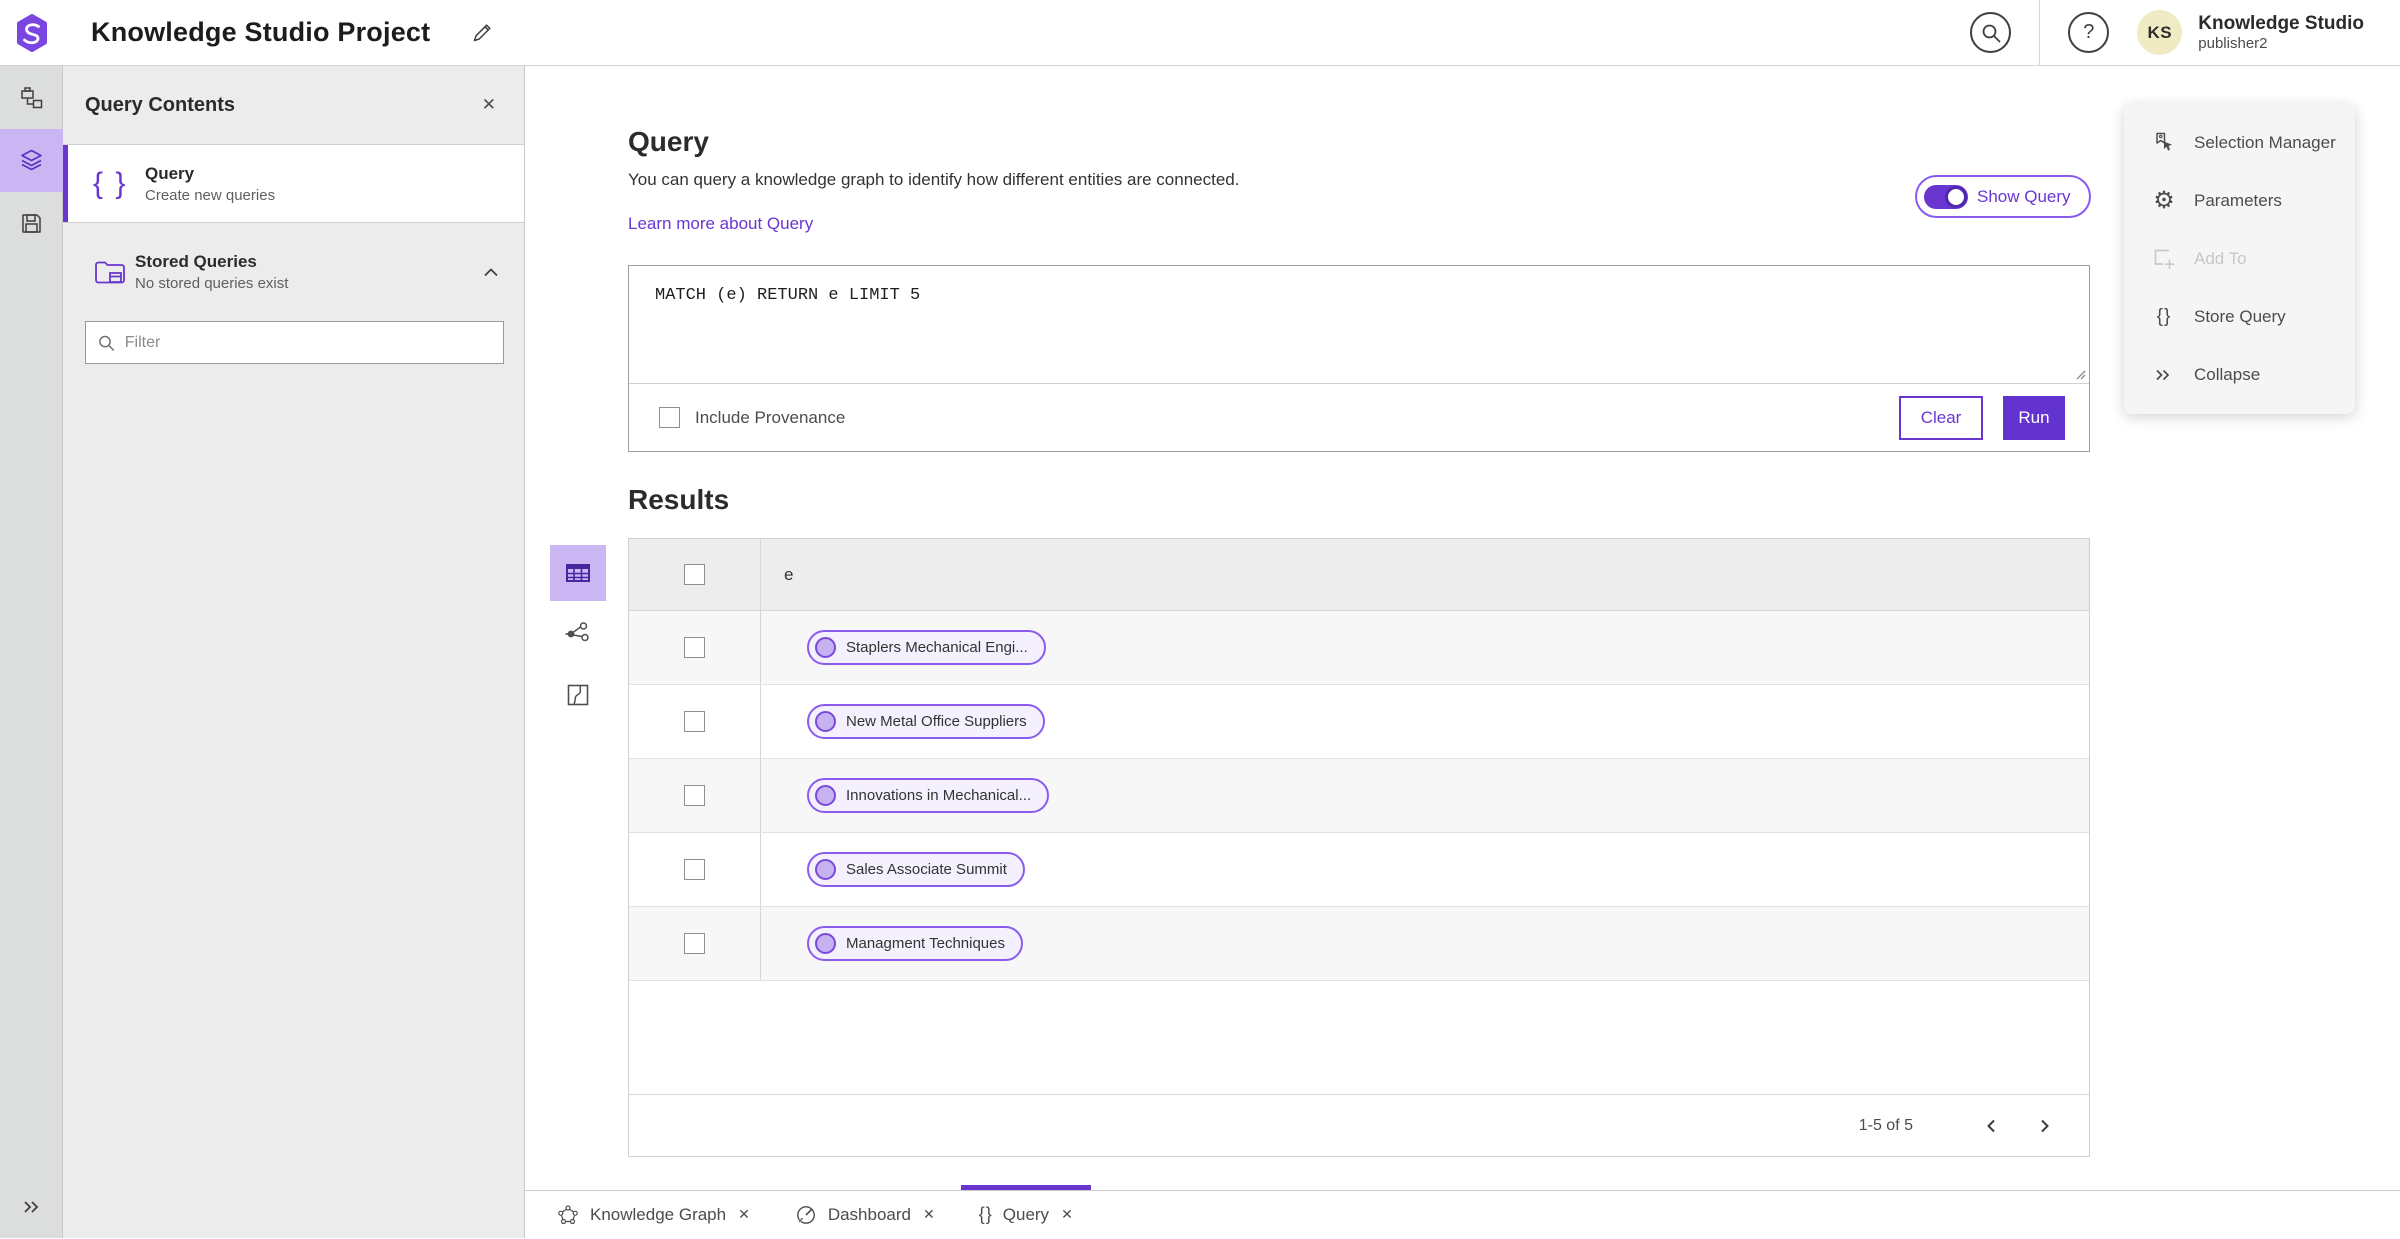 Image resolution: width=2400 pixels, height=1239 pixels. What do you see at coordinates (1941, 417) in the screenshot?
I see `clear-button: Clear` at bounding box center [1941, 417].